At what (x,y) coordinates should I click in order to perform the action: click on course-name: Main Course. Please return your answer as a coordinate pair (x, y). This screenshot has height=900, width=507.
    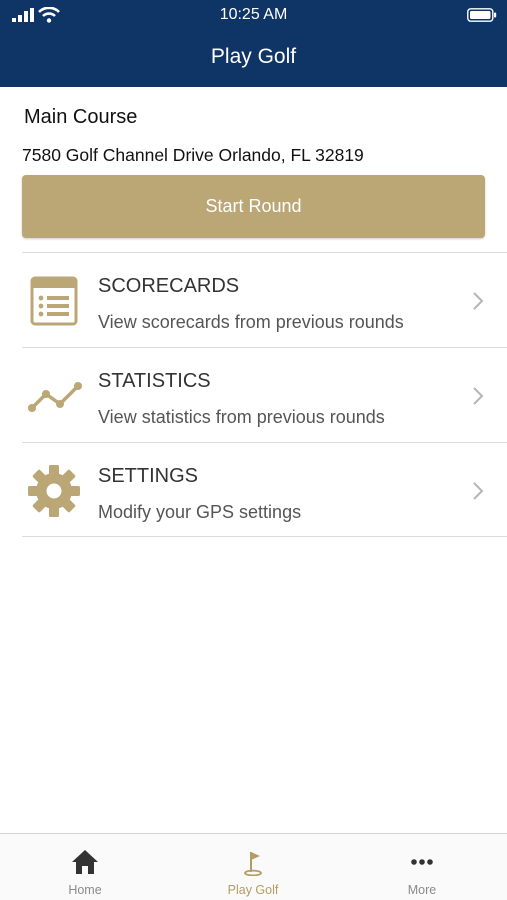
    Looking at the image, I should click on (81, 117).